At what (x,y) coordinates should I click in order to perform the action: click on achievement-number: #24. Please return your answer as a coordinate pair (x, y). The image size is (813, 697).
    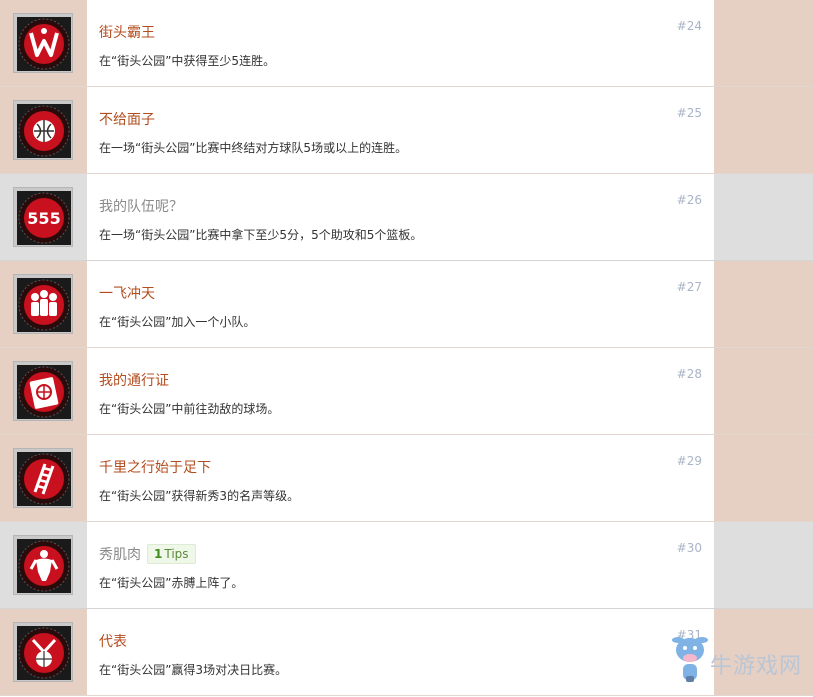
    Looking at the image, I should click on (689, 26).